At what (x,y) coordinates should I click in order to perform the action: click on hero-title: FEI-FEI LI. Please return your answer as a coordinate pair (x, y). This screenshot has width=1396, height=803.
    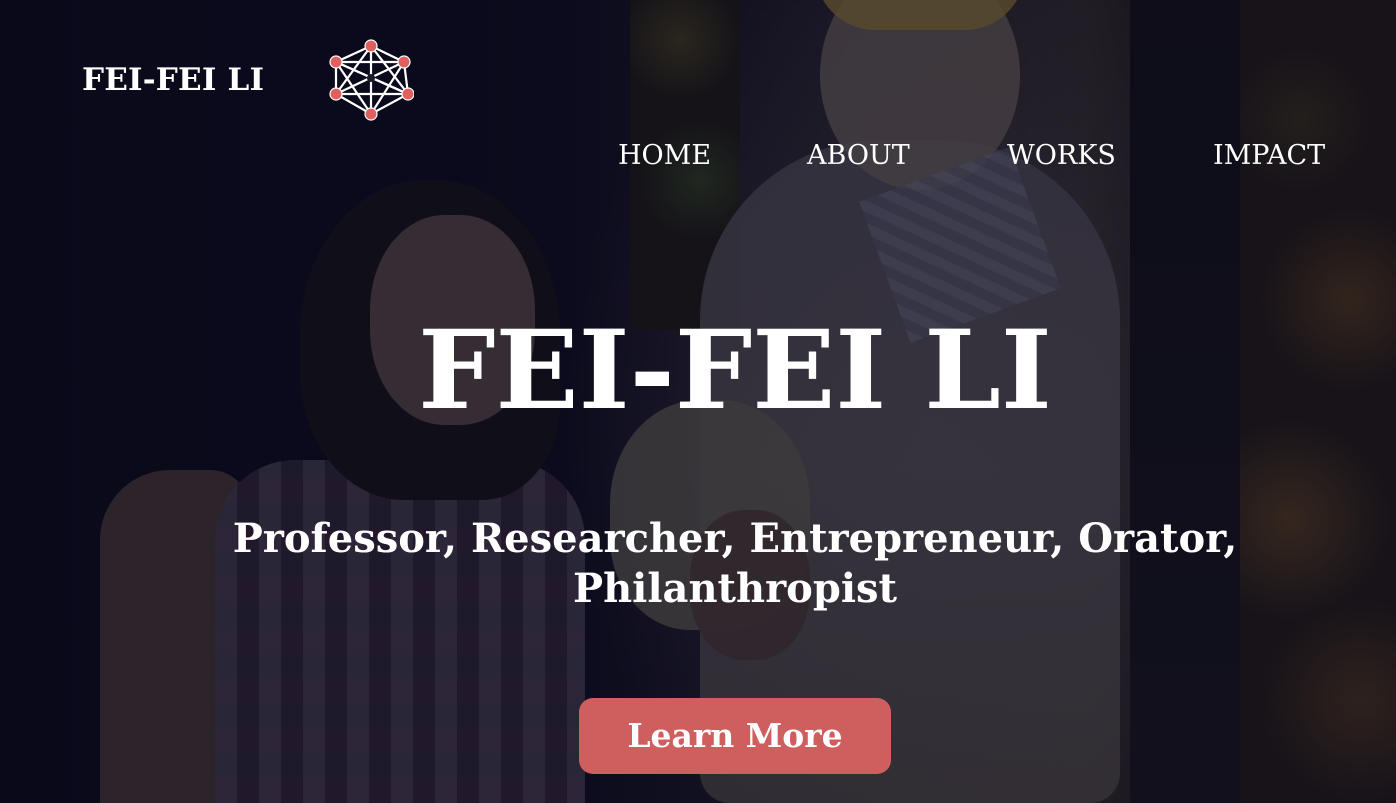
    Looking at the image, I should click on (735, 370).